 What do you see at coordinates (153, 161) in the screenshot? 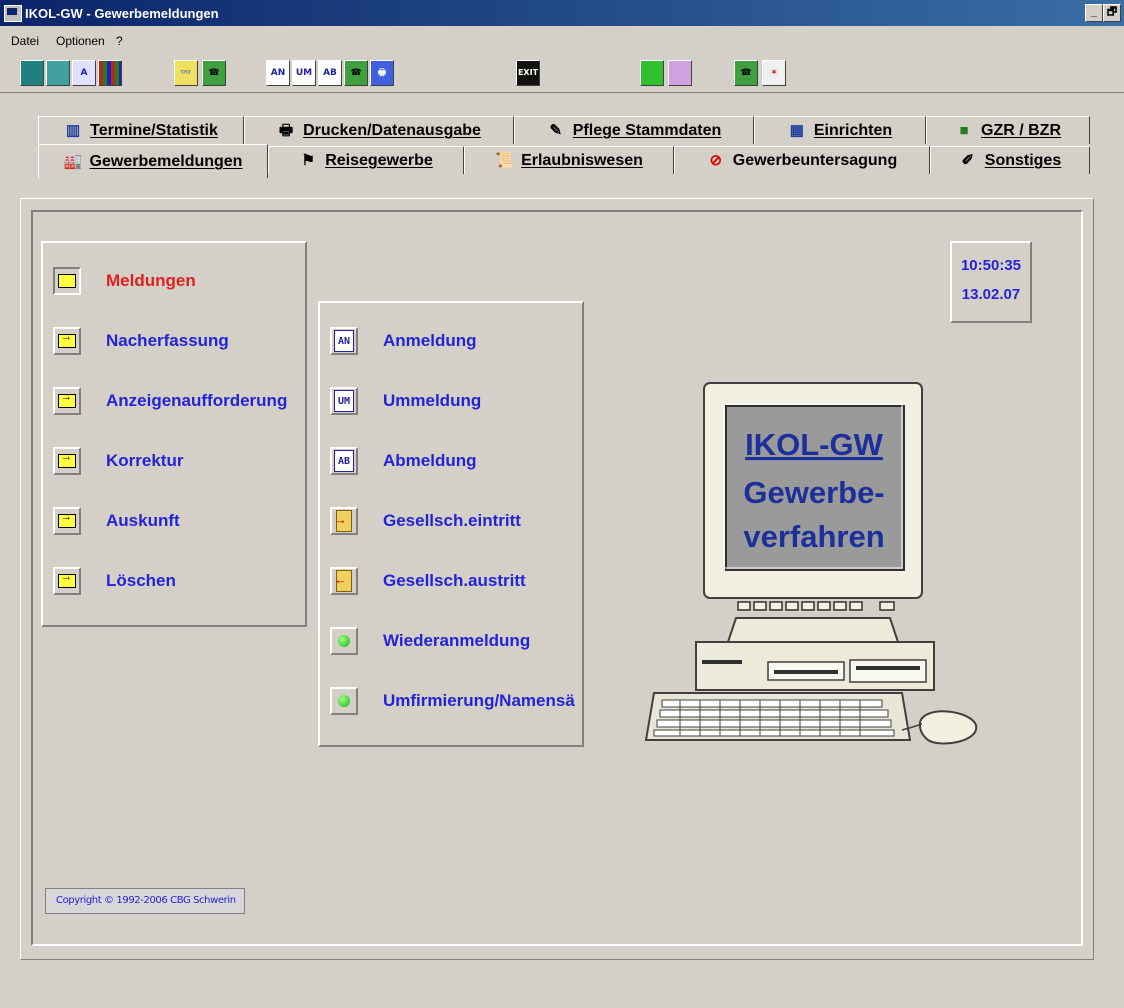
I see `tab-gewerbemeldungen: 🏭 Gewerbemeldungen` at bounding box center [153, 161].